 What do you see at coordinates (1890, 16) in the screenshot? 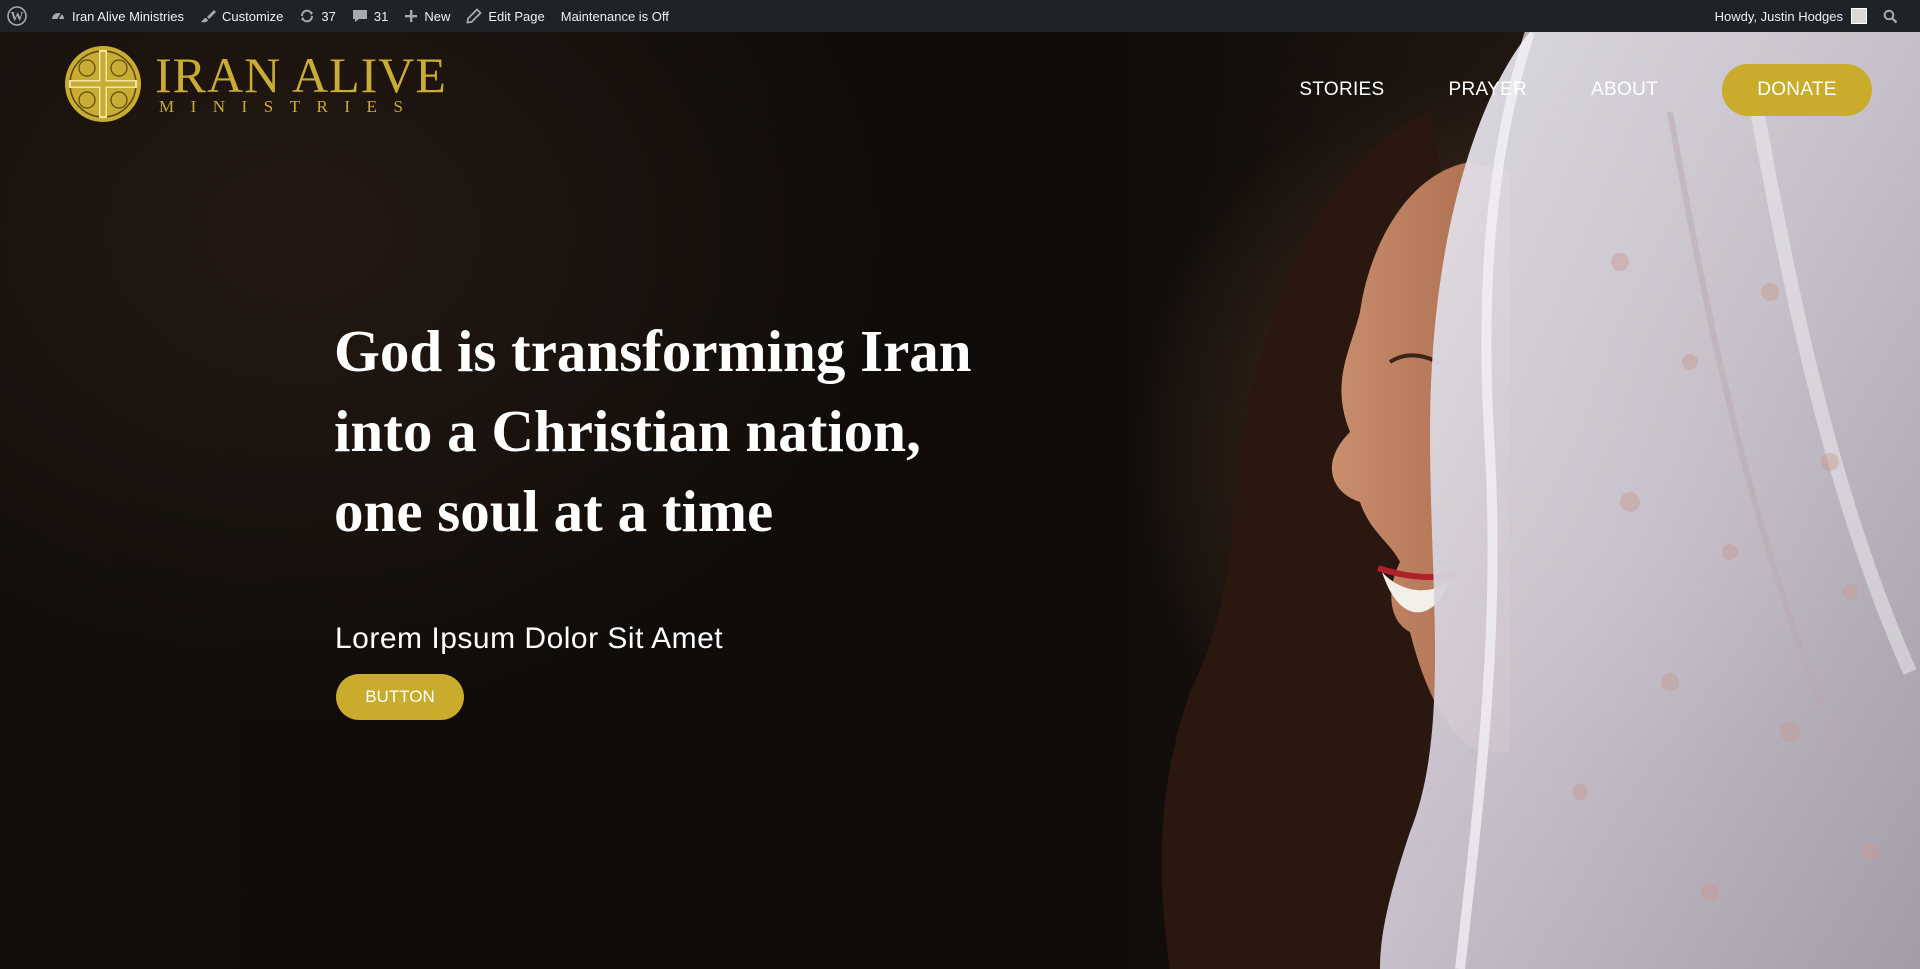
I see `search-icon` at bounding box center [1890, 16].